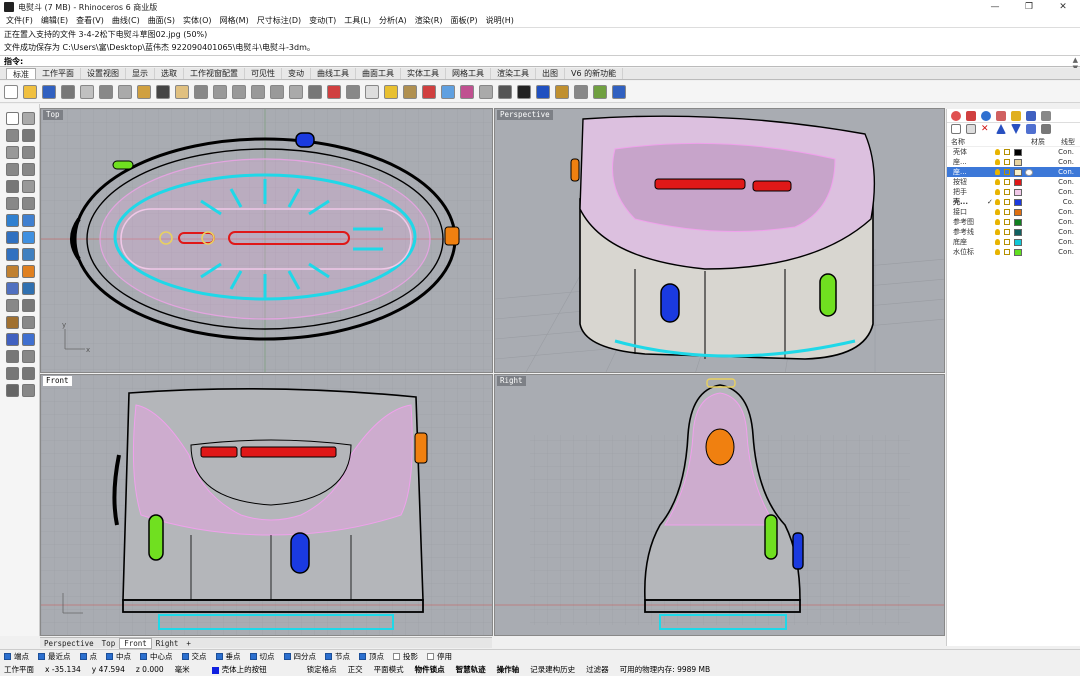  What do you see at coordinates (423, 73) in the screenshot?
I see `toolbar-tab: 实体工具` at bounding box center [423, 73].